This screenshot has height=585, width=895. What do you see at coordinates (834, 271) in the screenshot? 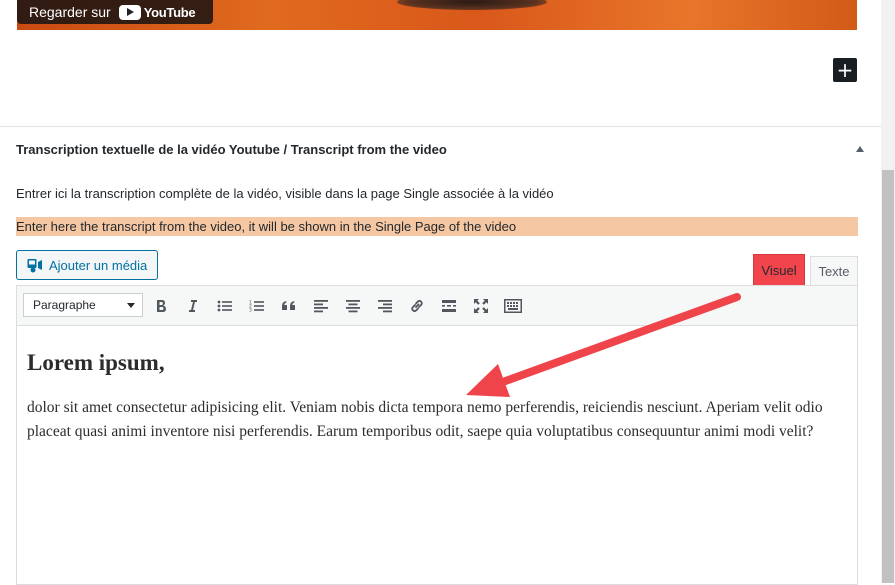
I see `tab-text: Texte` at bounding box center [834, 271].